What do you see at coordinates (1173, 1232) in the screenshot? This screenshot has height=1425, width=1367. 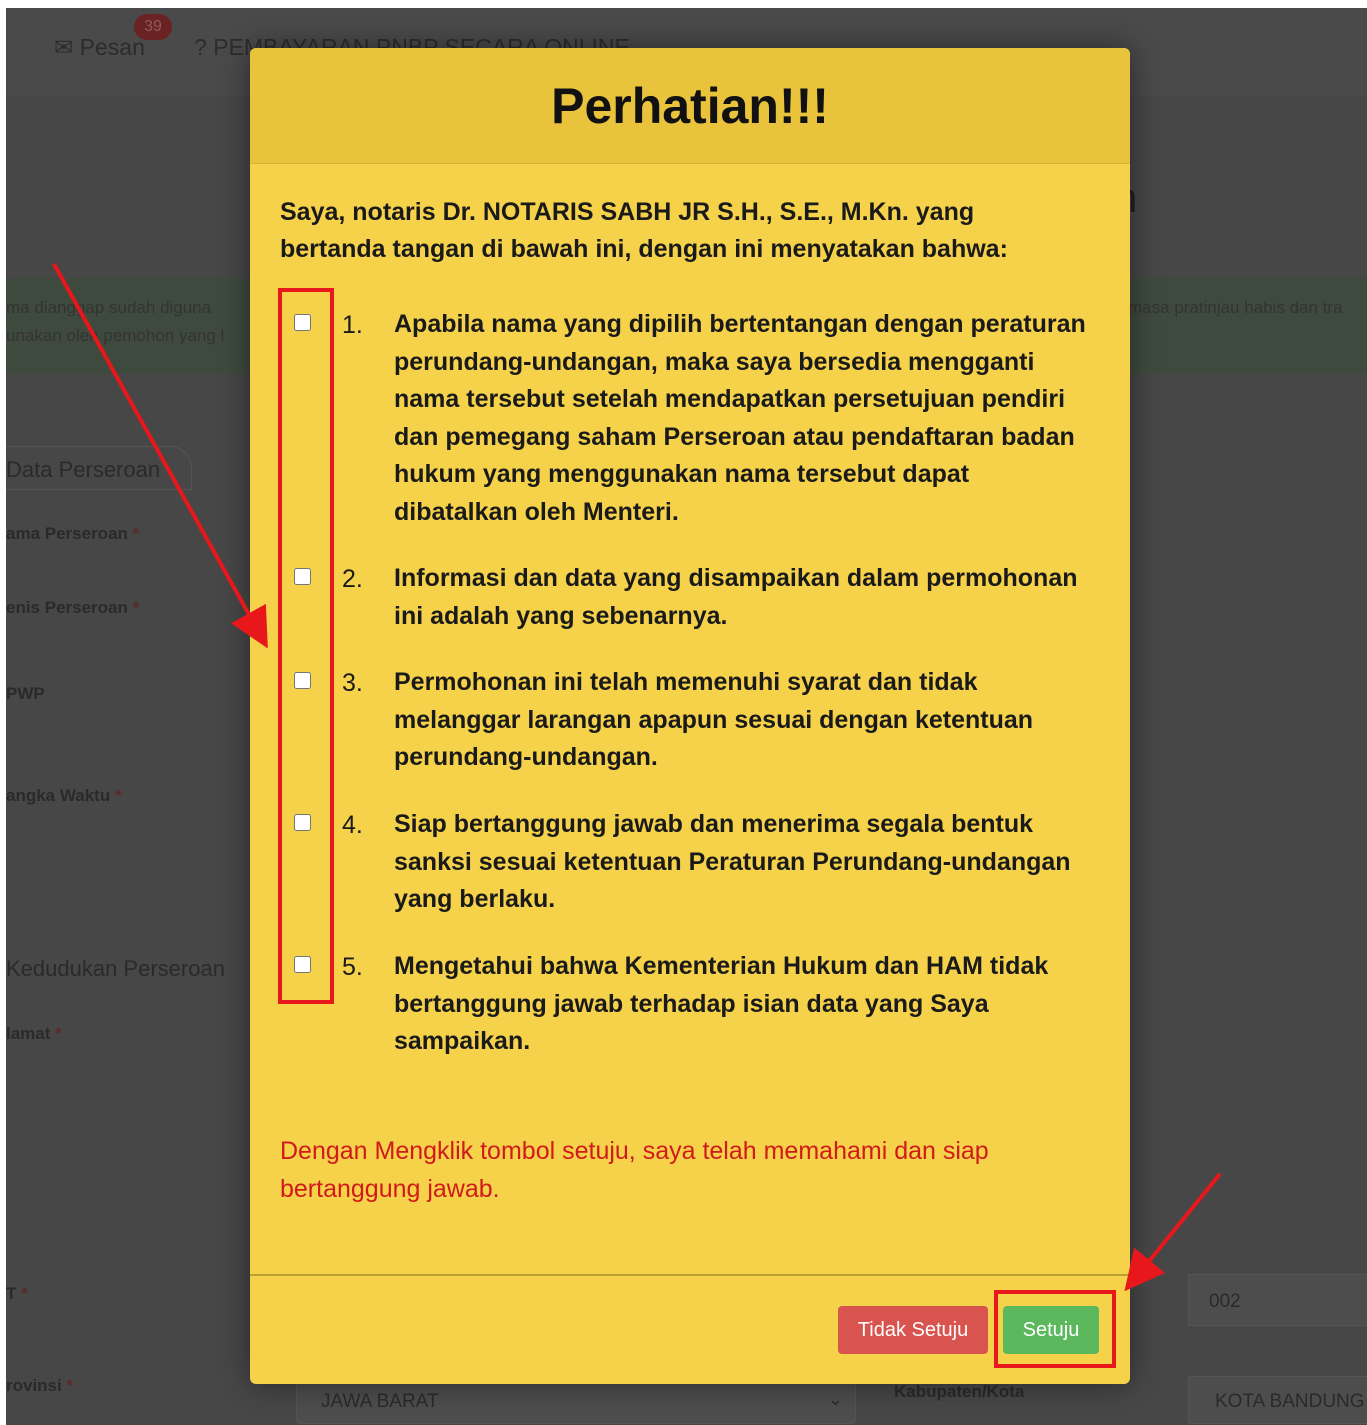 I see `arrow-to-agree-button` at bounding box center [1173, 1232].